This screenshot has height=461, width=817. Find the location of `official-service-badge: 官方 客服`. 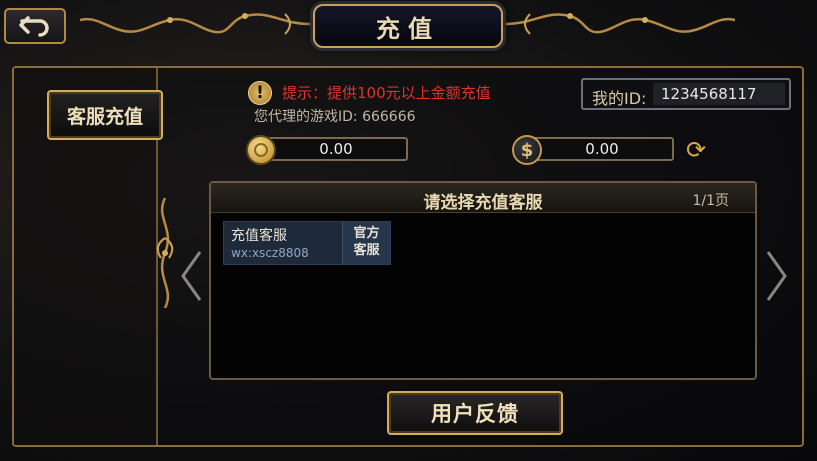

official-service-badge: 官方 客服 is located at coordinates (366, 243).